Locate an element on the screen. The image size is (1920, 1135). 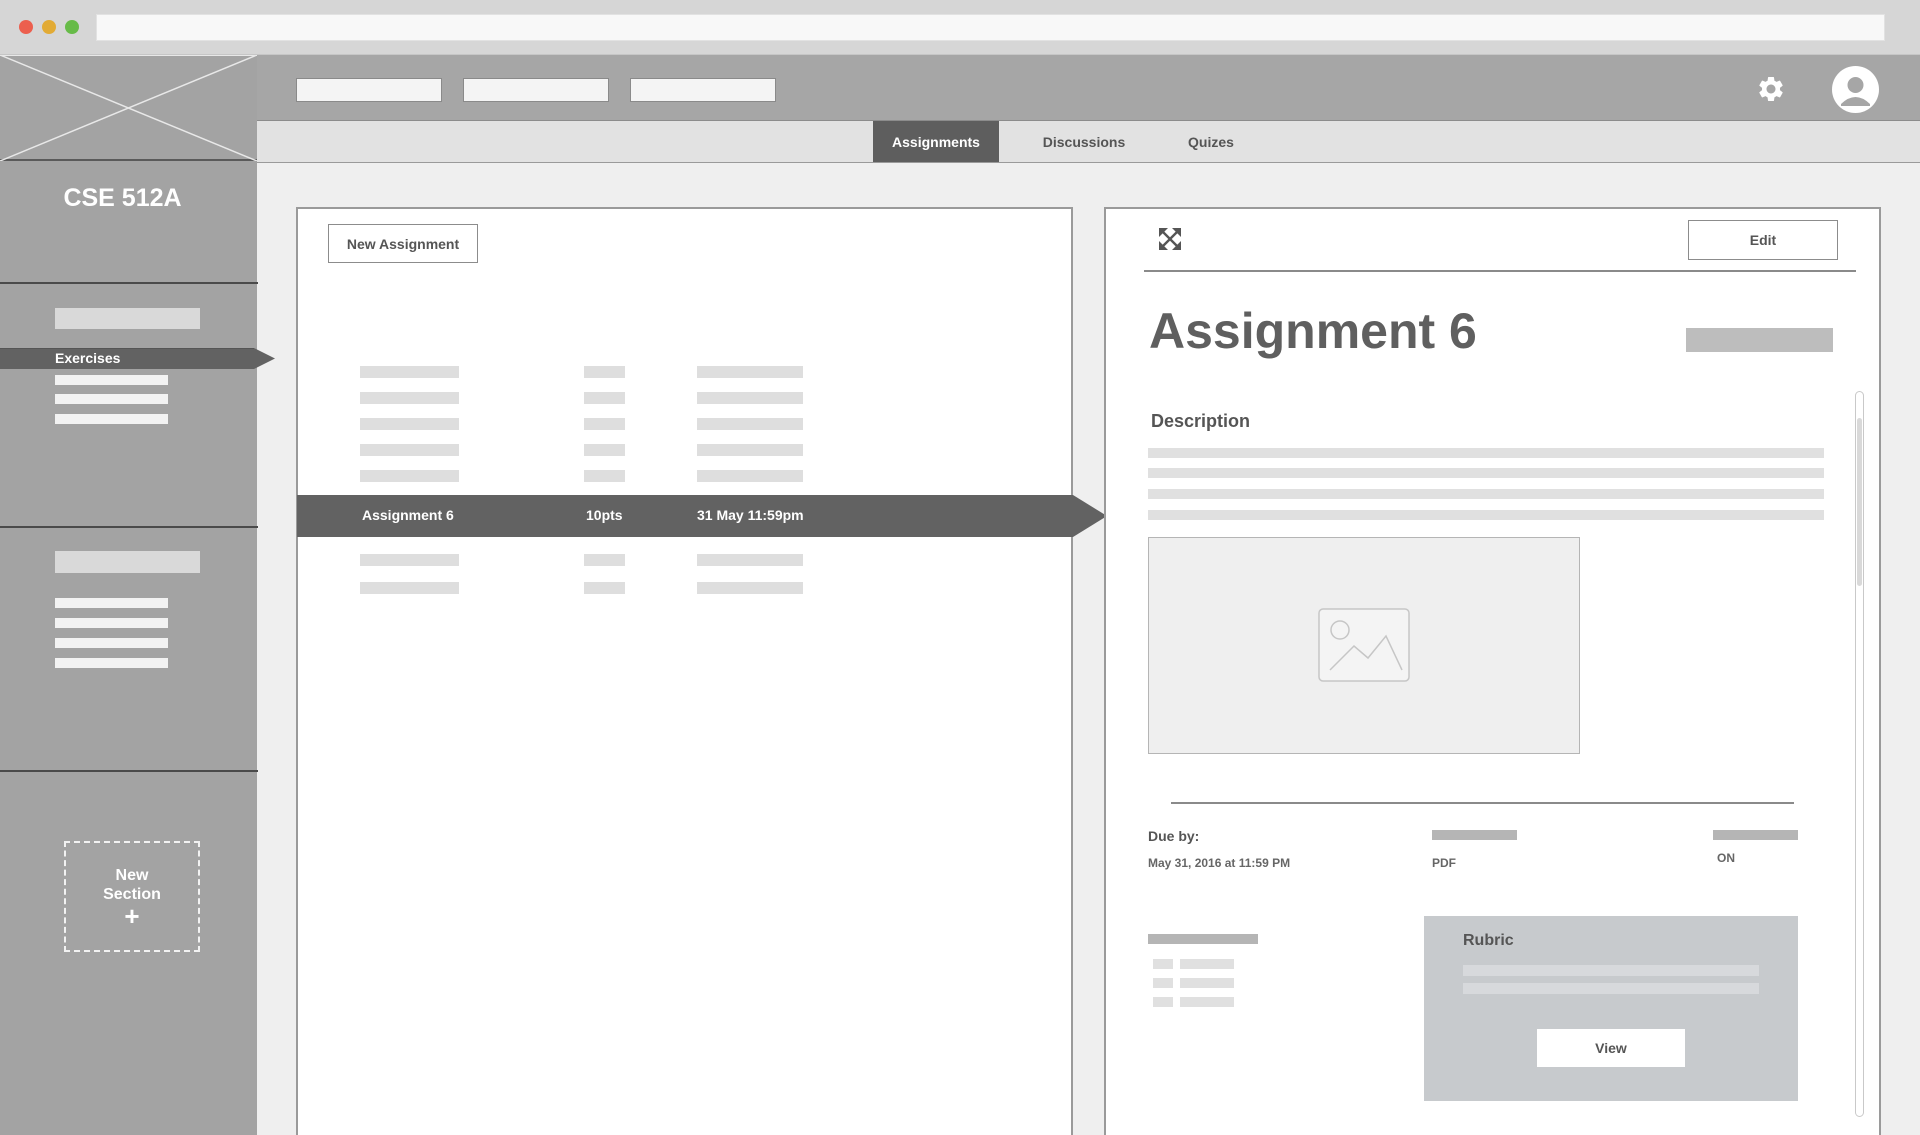
assignment-title: Assignment 6 is located at coordinates (1313, 331).